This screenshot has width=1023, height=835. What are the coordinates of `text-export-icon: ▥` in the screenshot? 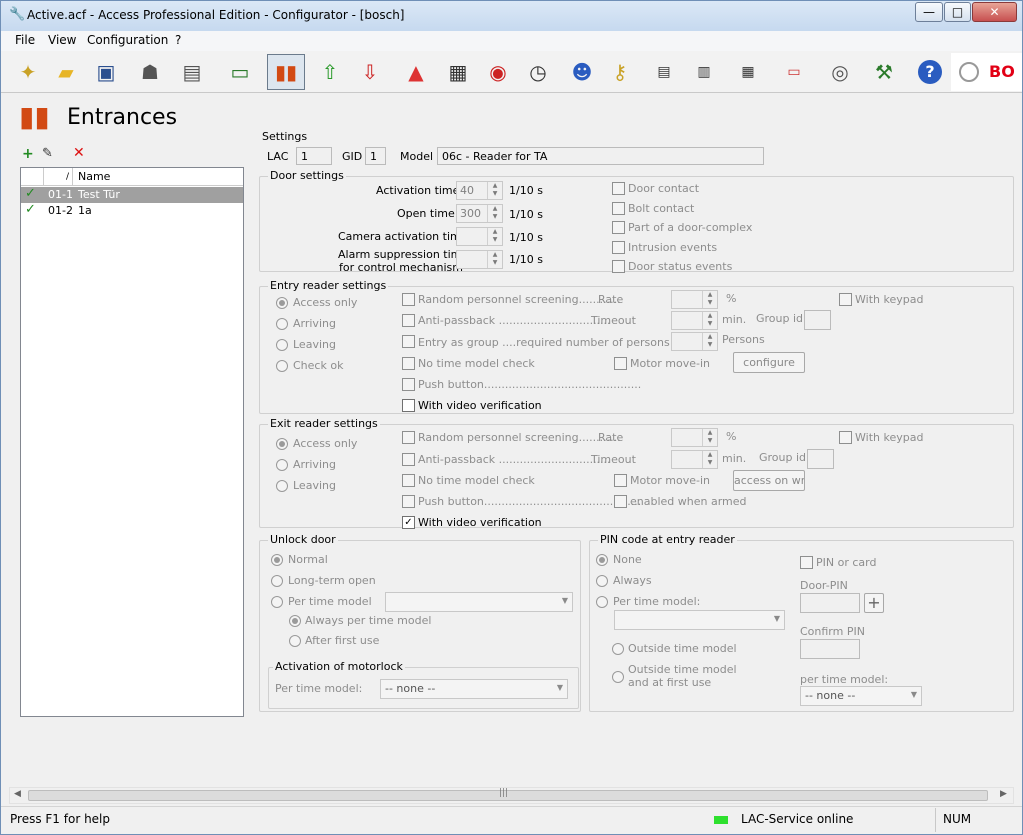 It's located at (704, 72).